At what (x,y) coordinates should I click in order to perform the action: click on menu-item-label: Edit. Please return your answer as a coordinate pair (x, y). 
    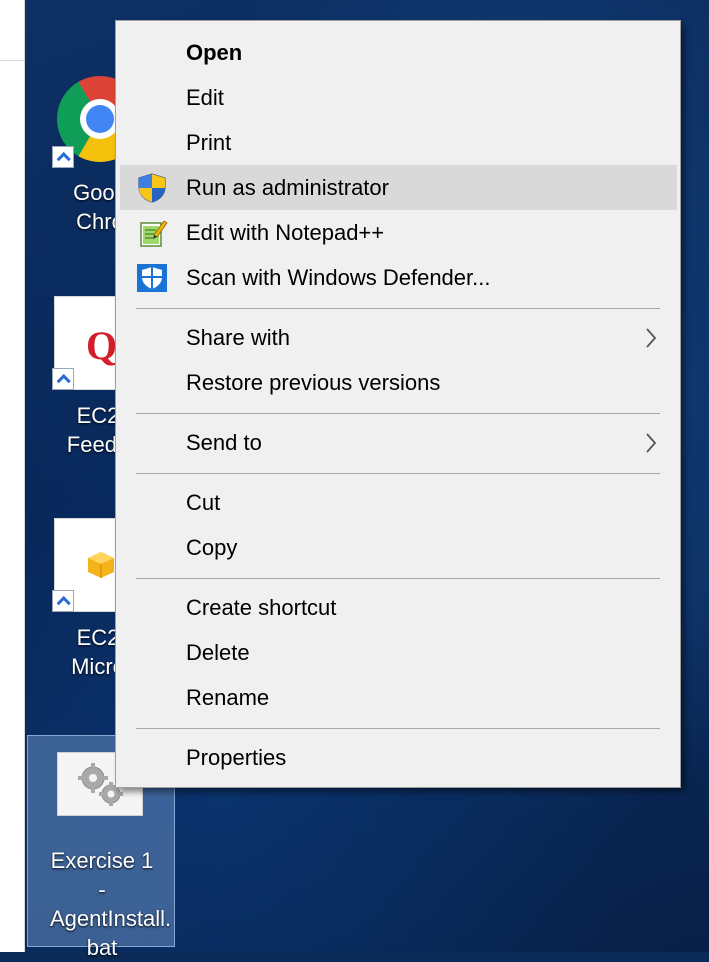
    Looking at the image, I should click on (205, 97).